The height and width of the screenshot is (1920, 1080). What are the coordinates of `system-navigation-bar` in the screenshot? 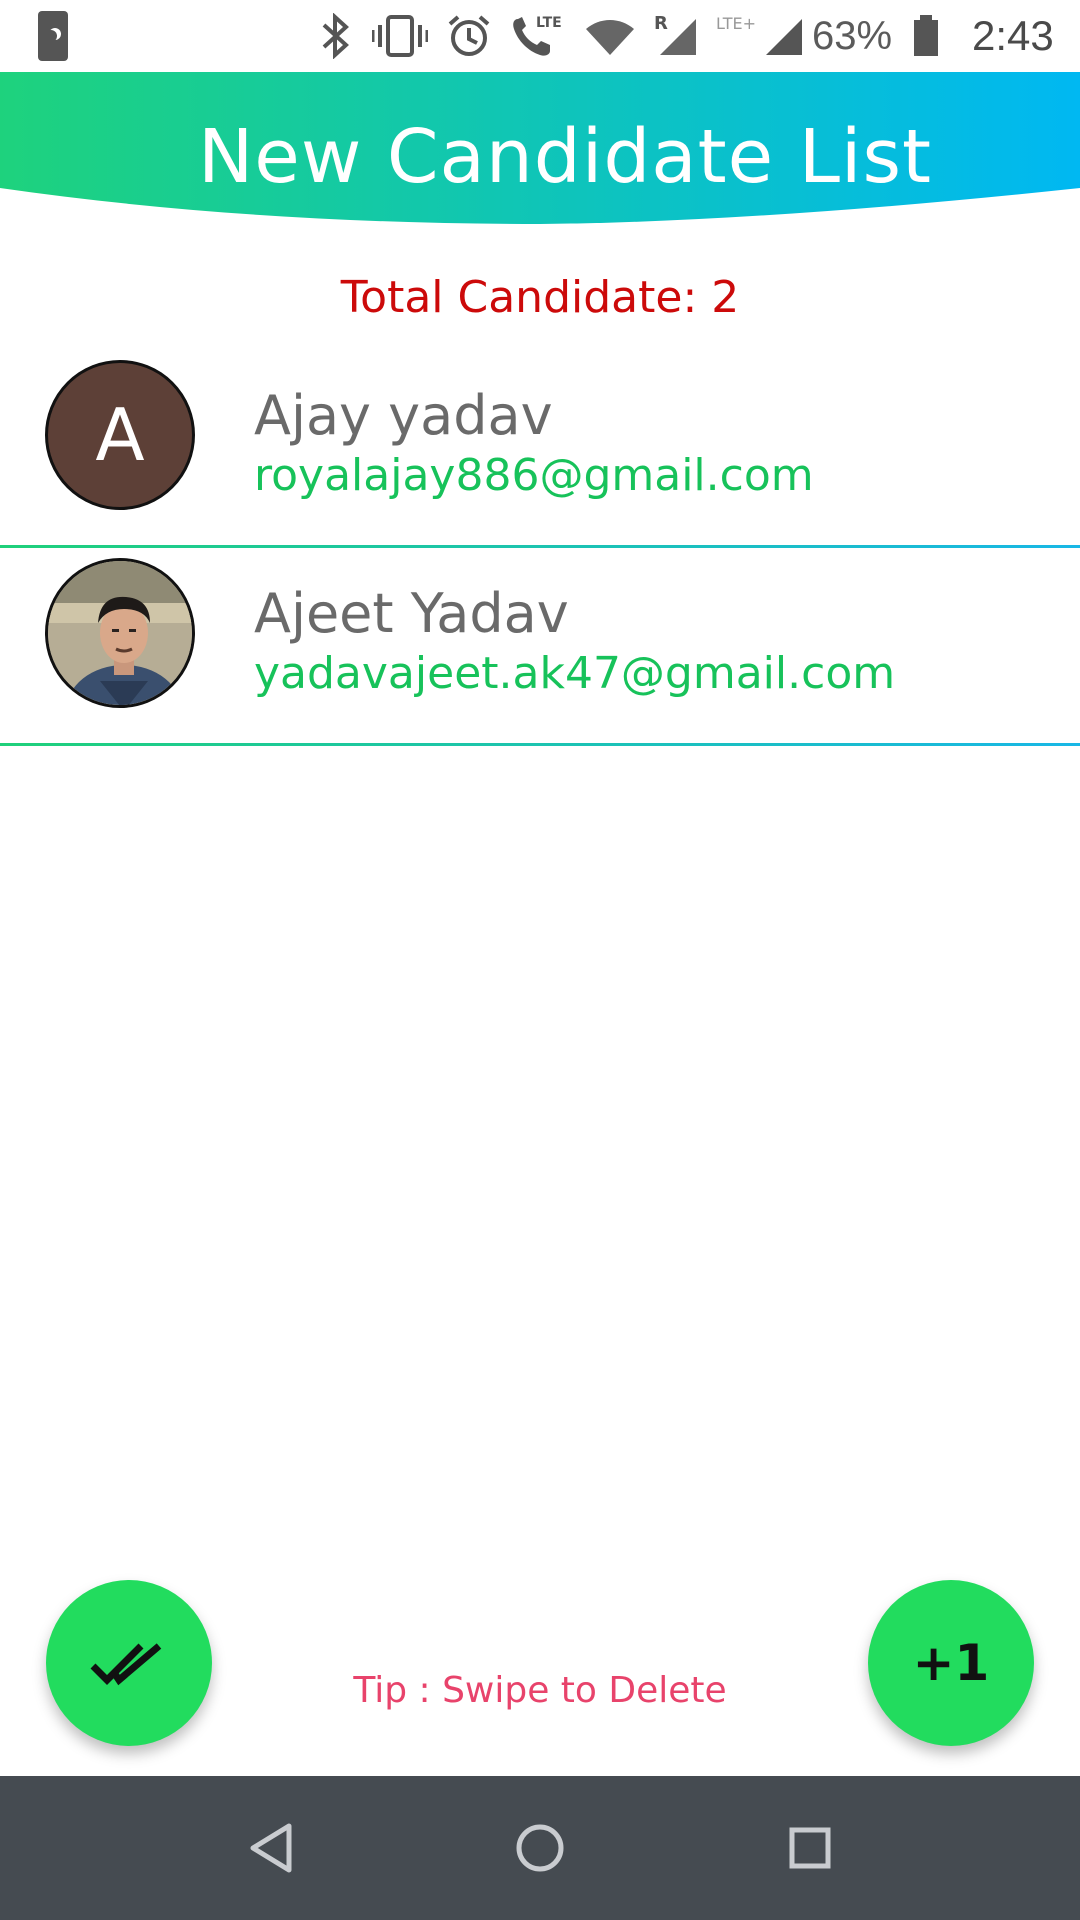 It's located at (540, 1848).